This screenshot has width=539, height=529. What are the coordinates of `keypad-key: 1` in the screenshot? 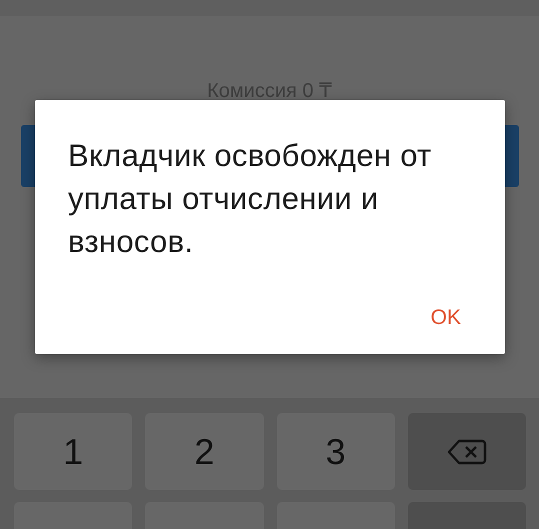 It's located at (73, 451).